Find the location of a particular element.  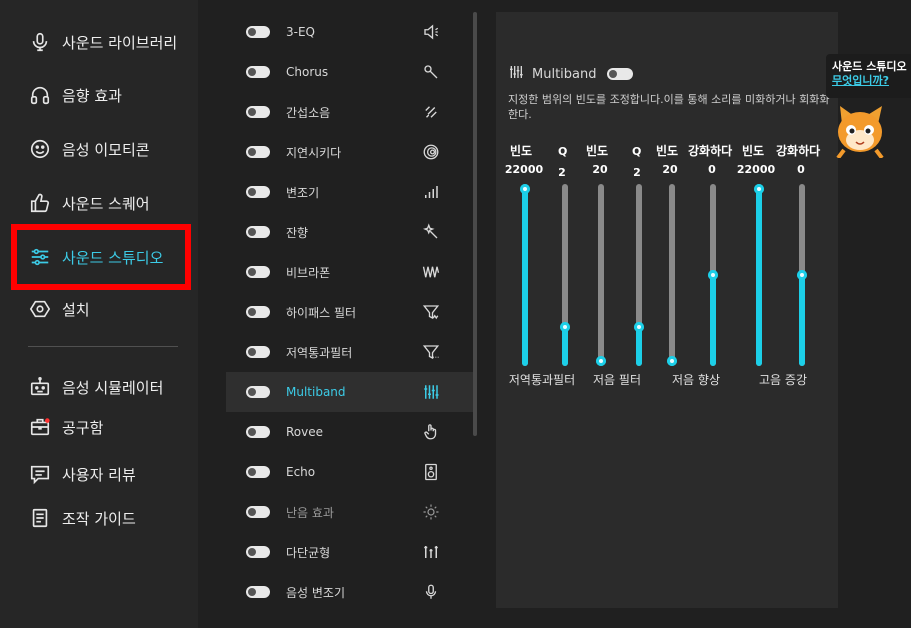

slider-value: 2 is located at coordinates (637, 172).